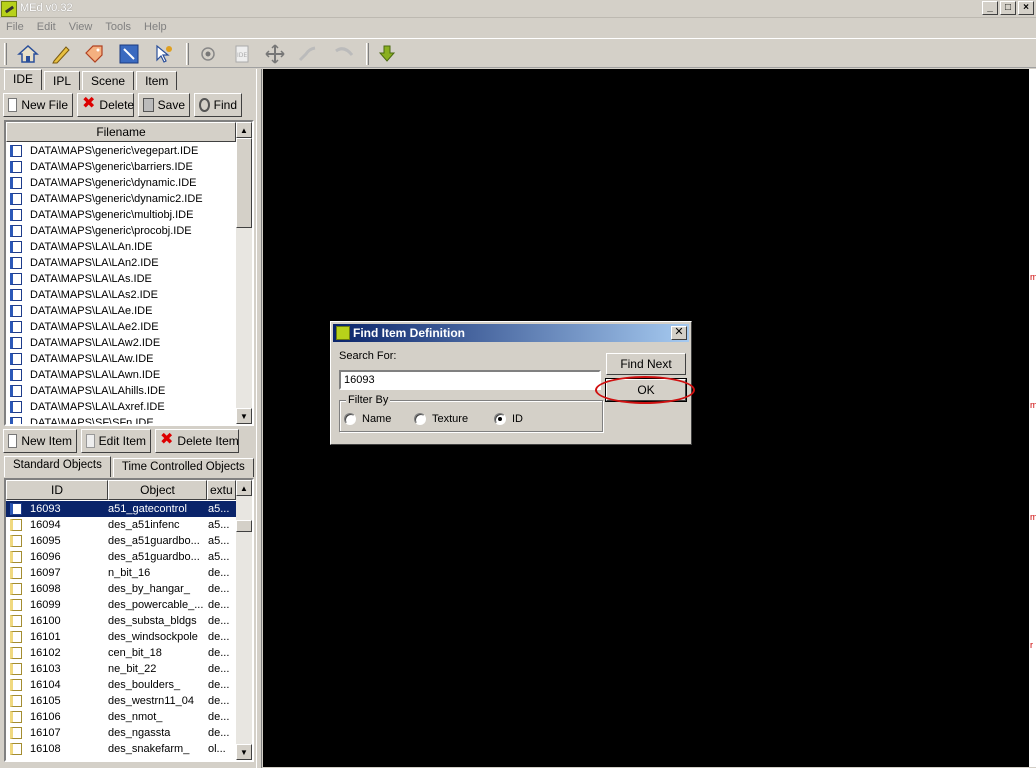 This screenshot has height=768, width=1036. What do you see at coordinates (1033, 517) in the screenshot?
I see `right-edge-mark: m` at bounding box center [1033, 517].